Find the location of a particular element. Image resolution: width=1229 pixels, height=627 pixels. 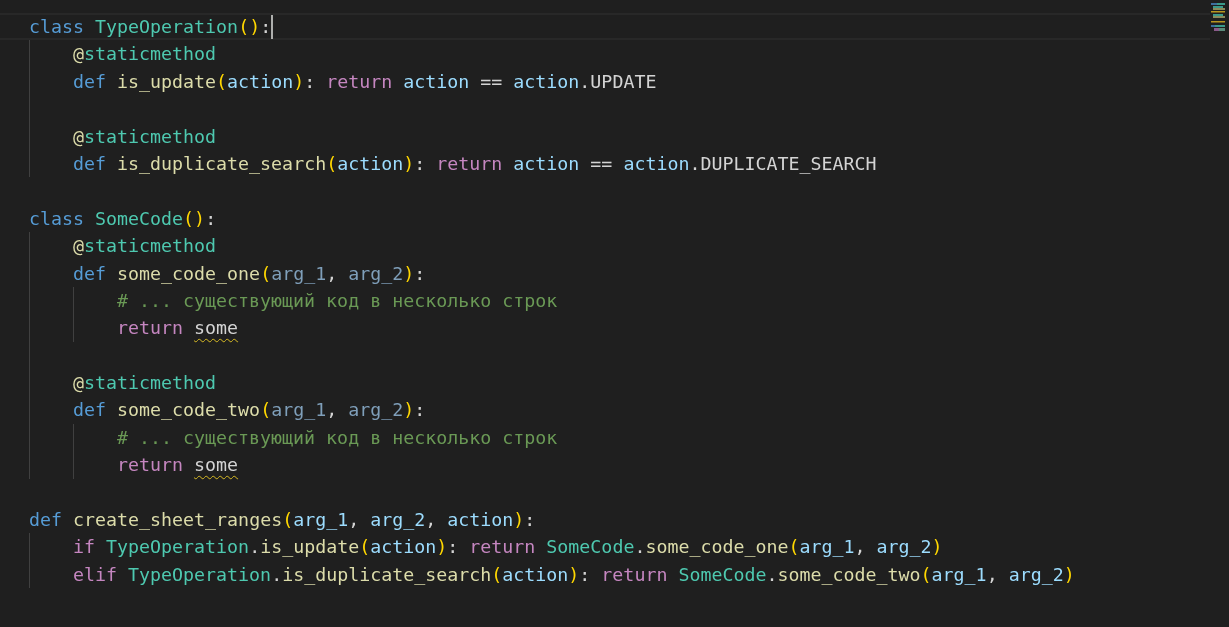

code-line: def some_code_two(arg_1, arg_2): is located at coordinates (249, 410).